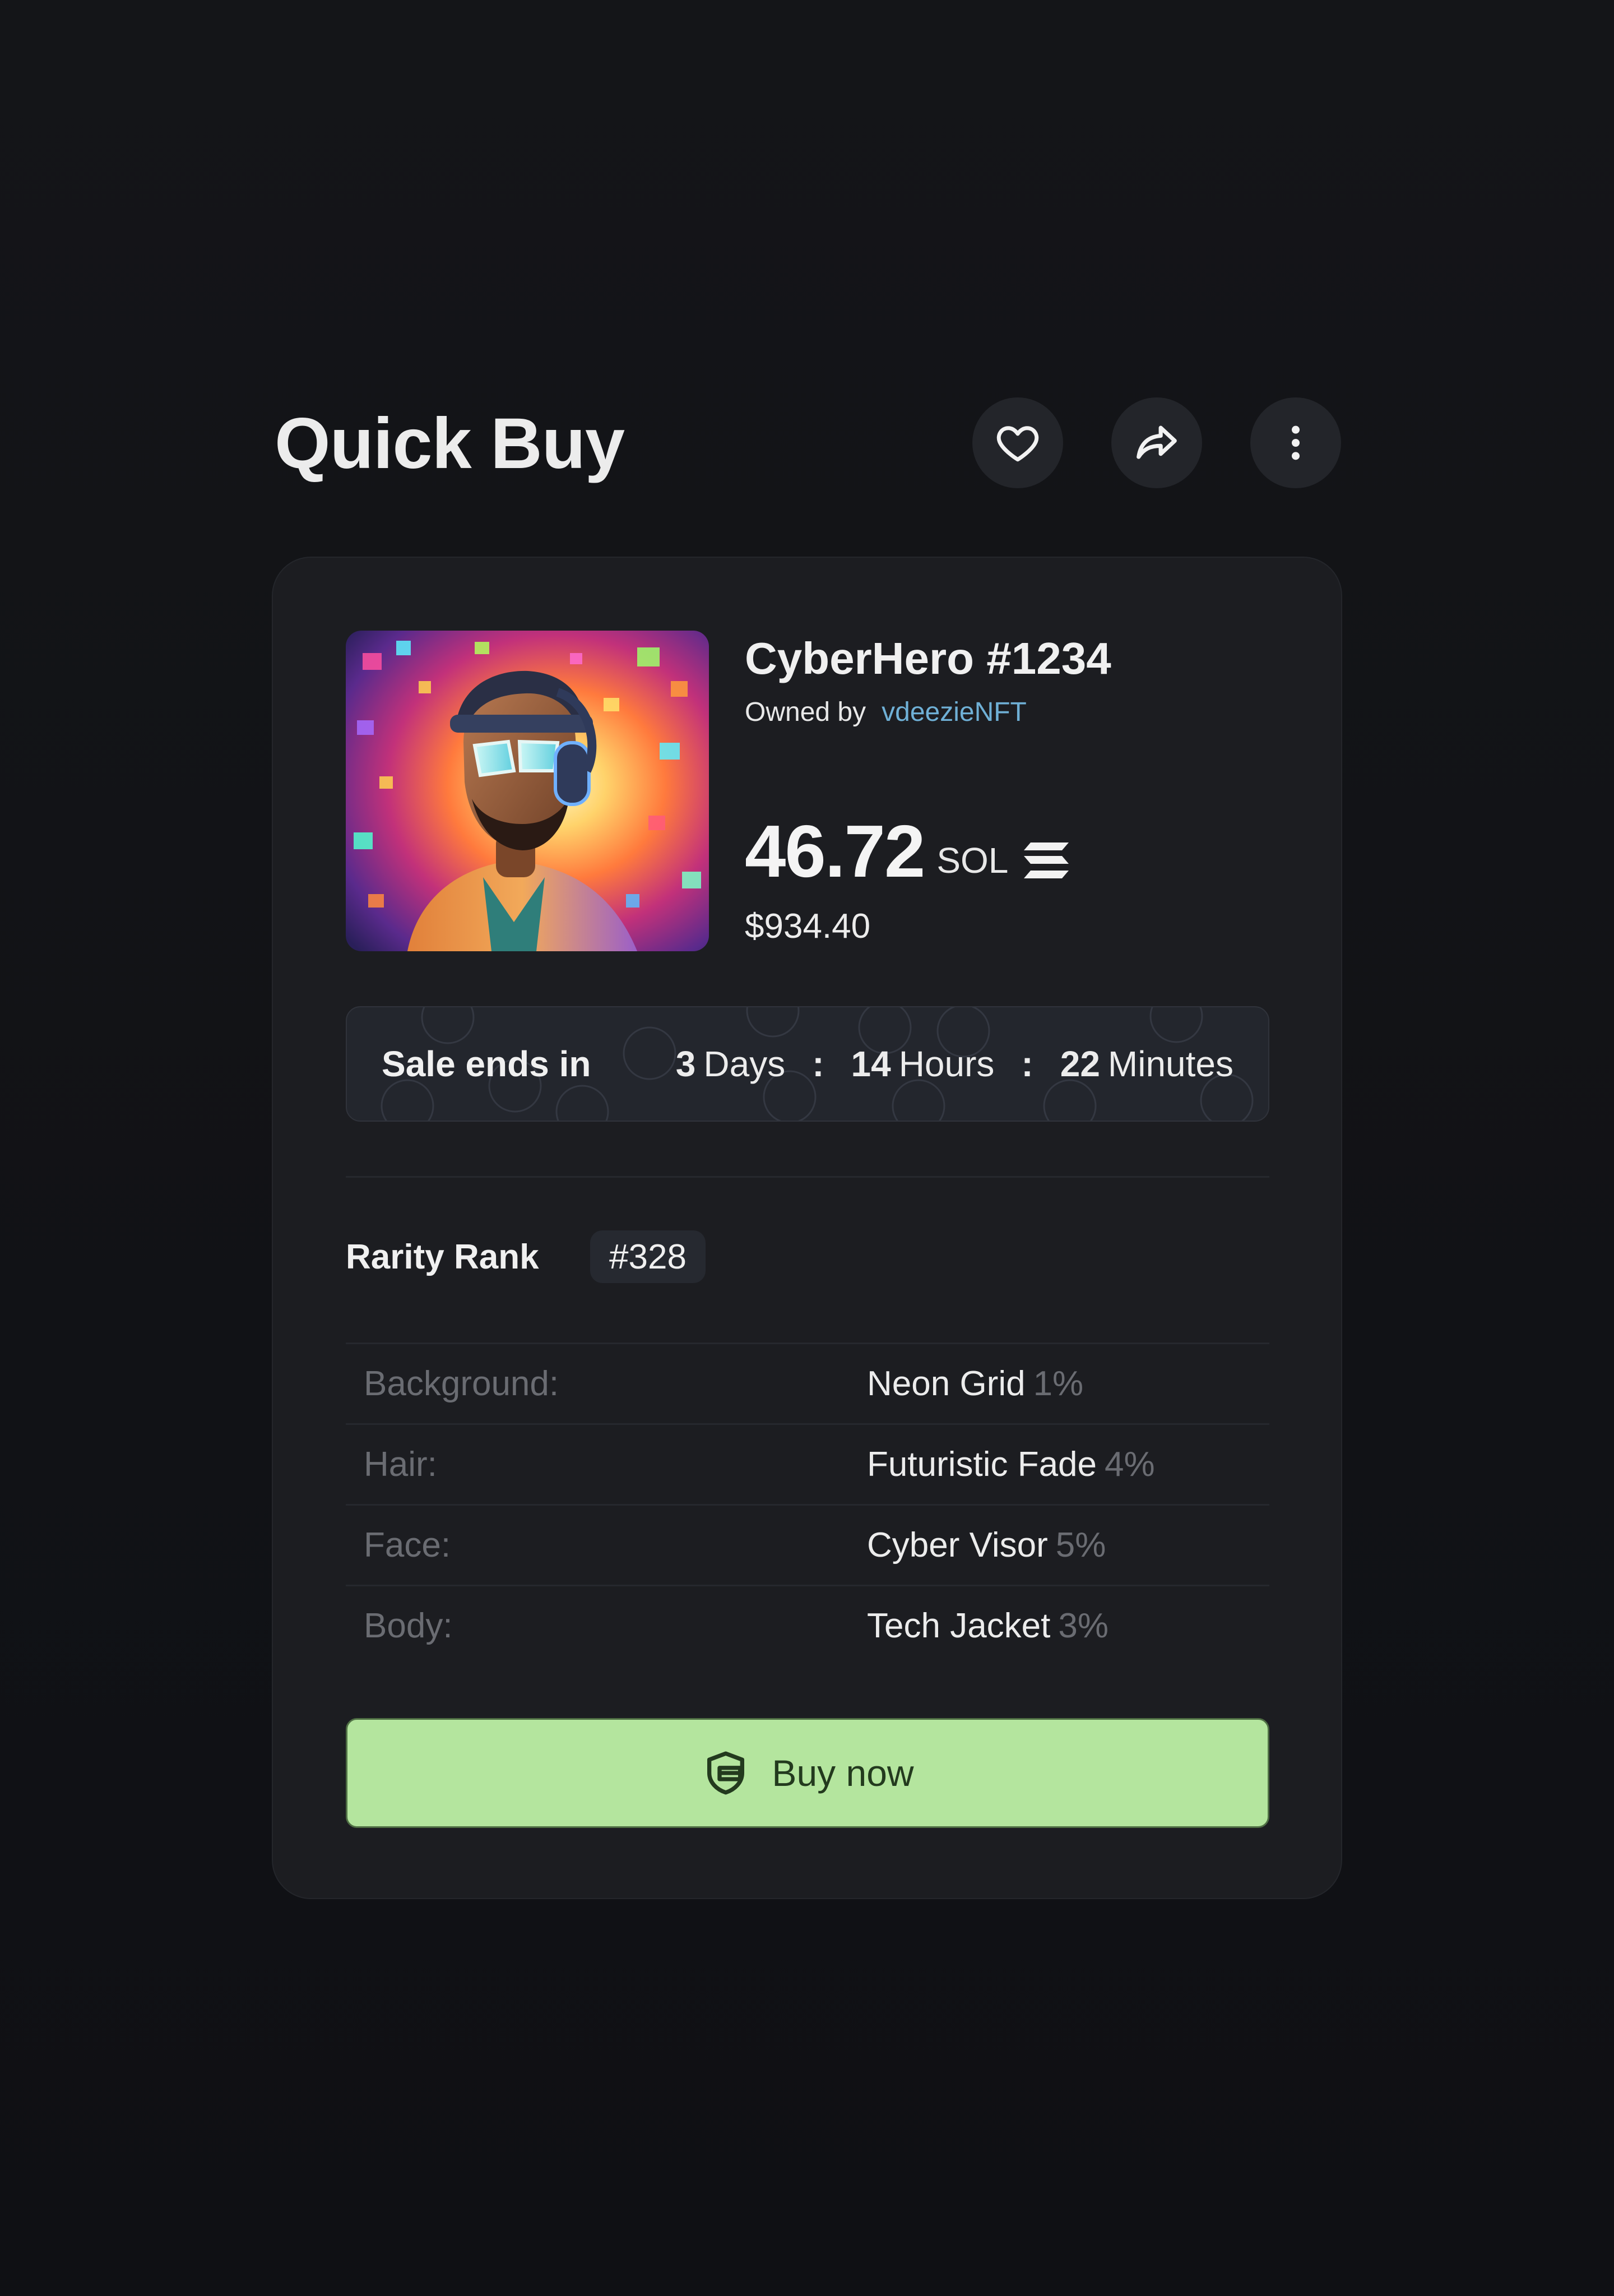 The width and height of the screenshot is (1614, 2296). I want to click on price-currency: SOL, so click(972, 860).